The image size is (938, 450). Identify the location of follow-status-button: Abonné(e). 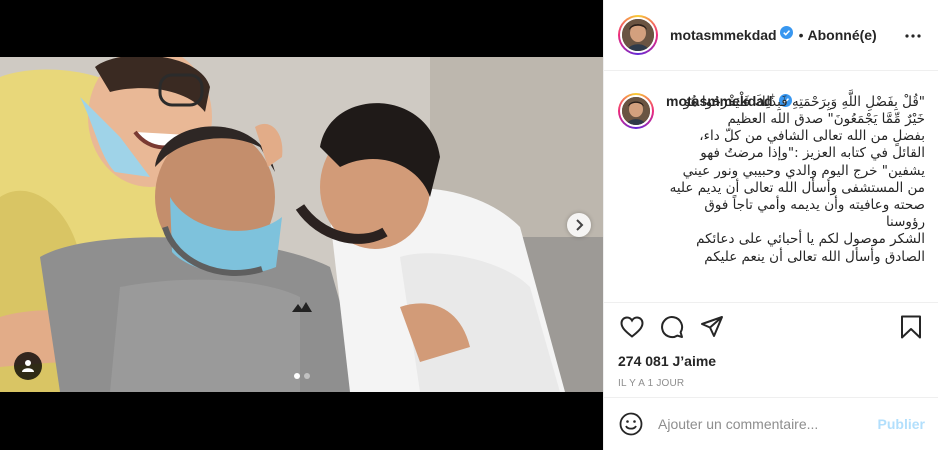
(842, 35).